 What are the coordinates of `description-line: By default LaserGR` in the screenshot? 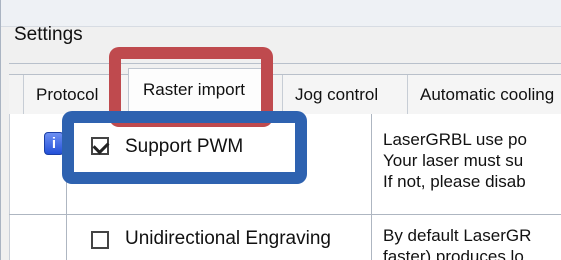 It's located at (457, 235).